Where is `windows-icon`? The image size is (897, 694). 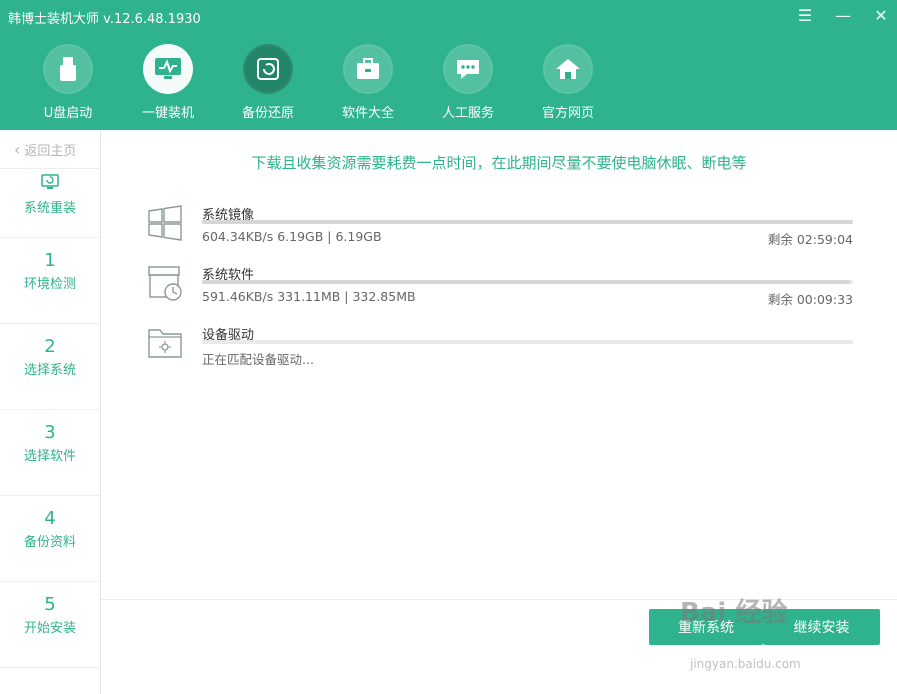 windows-icon is located at coordinates (167, 225).